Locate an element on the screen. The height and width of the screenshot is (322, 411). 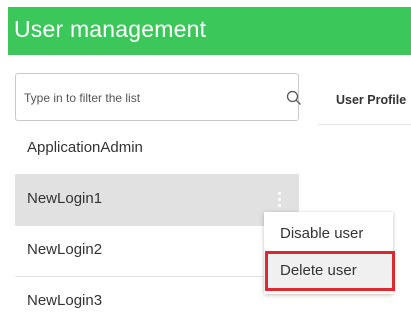
user-list-item-label: NewLogin2 is located at coordinates (65, 249).